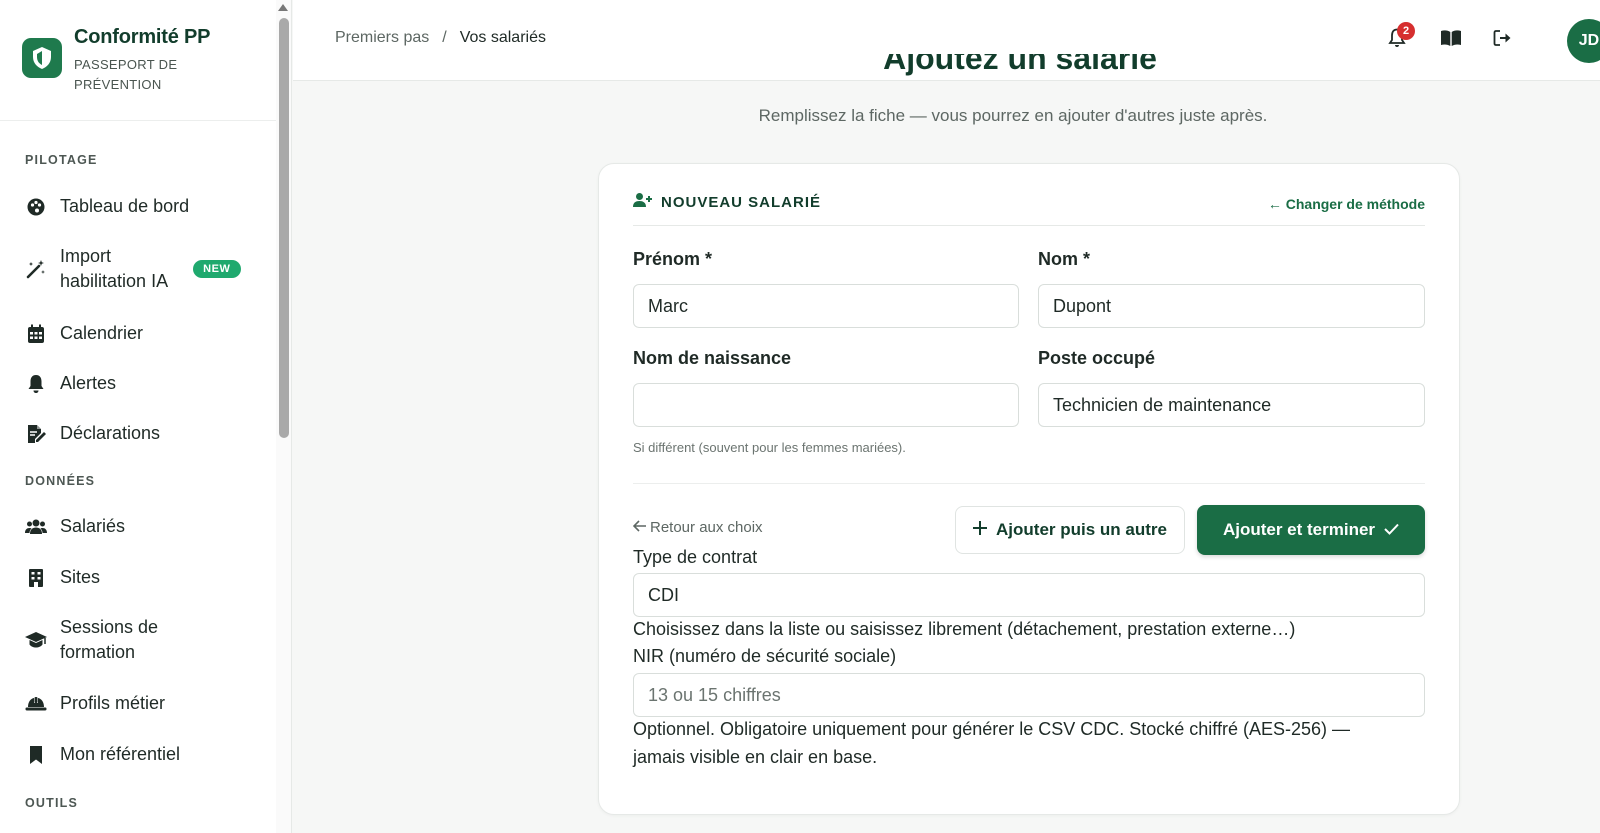 The width and height of the screenshot is (1600, 833). I want to click on arrow-left-icon, so click(639, 527).